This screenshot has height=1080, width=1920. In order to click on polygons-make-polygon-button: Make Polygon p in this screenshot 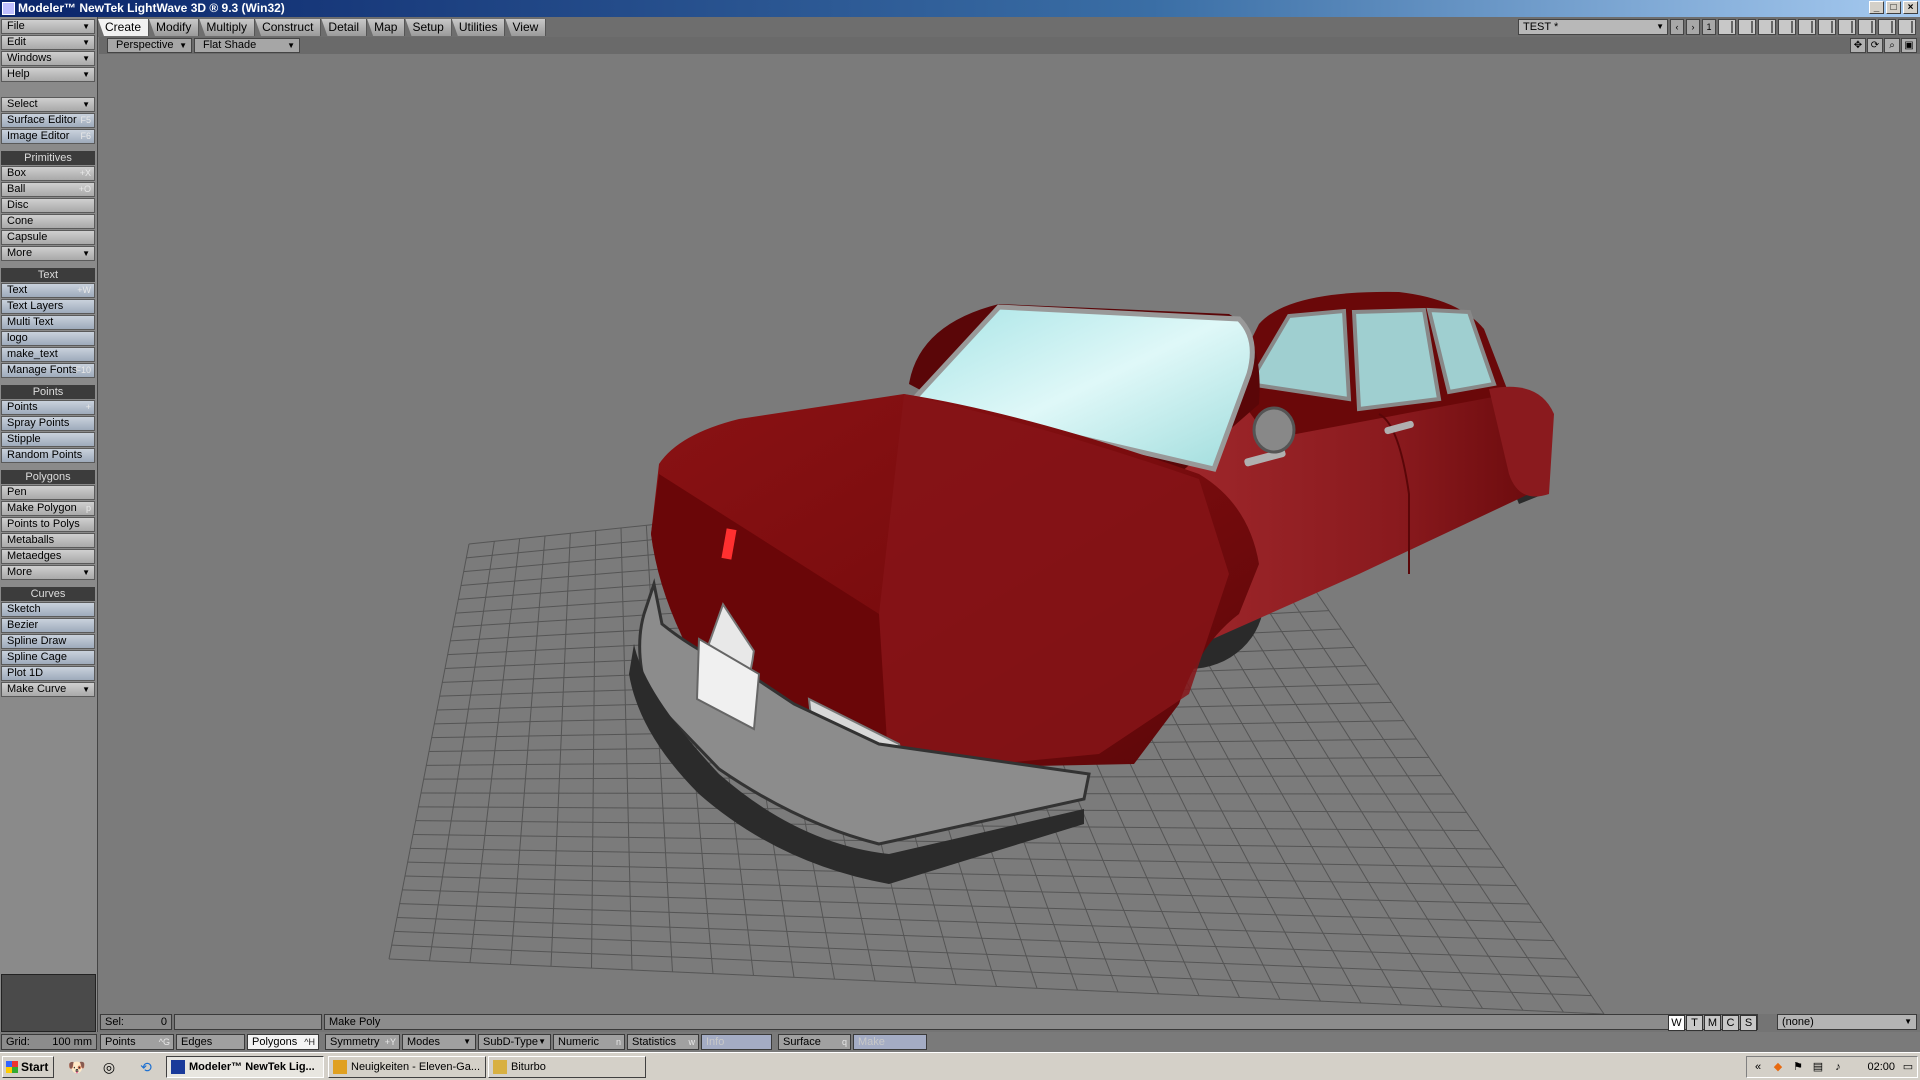, I will do `click(48, 508)`.